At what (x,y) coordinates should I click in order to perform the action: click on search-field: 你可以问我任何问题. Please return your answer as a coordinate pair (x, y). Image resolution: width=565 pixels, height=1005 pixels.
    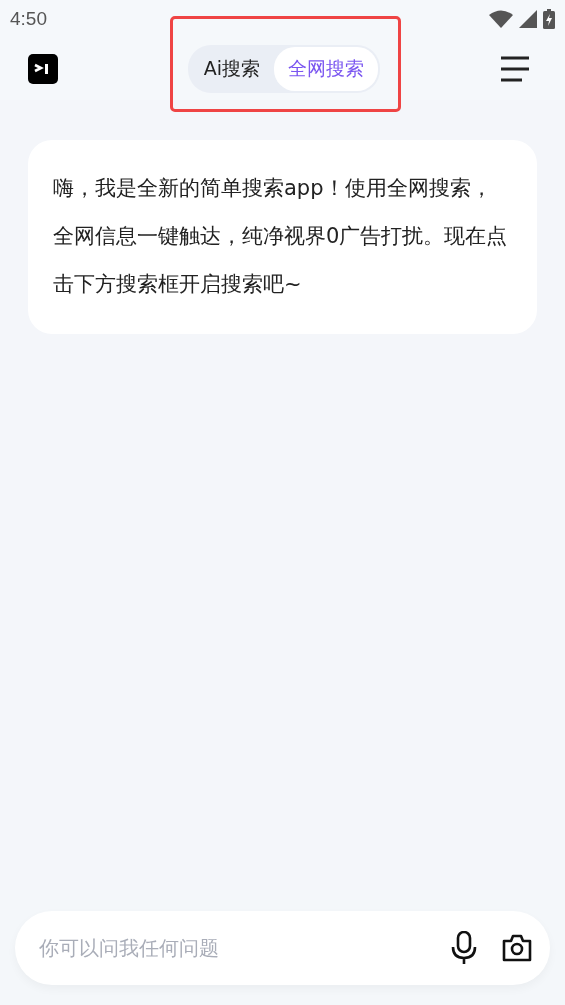
    Looking at the image, I should click on (282, 947).